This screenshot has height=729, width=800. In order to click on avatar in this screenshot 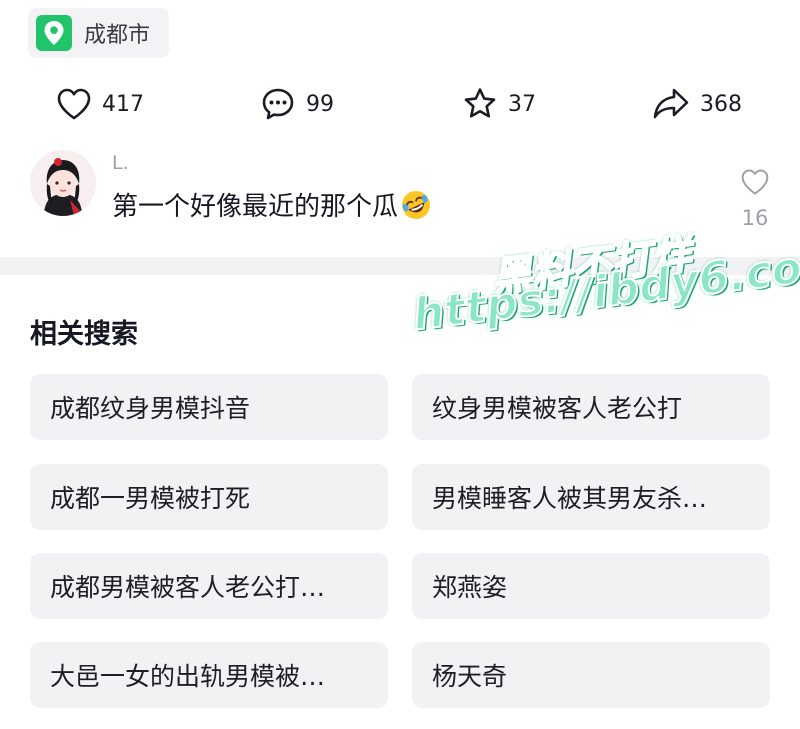, I will do `click(63, 183)`.